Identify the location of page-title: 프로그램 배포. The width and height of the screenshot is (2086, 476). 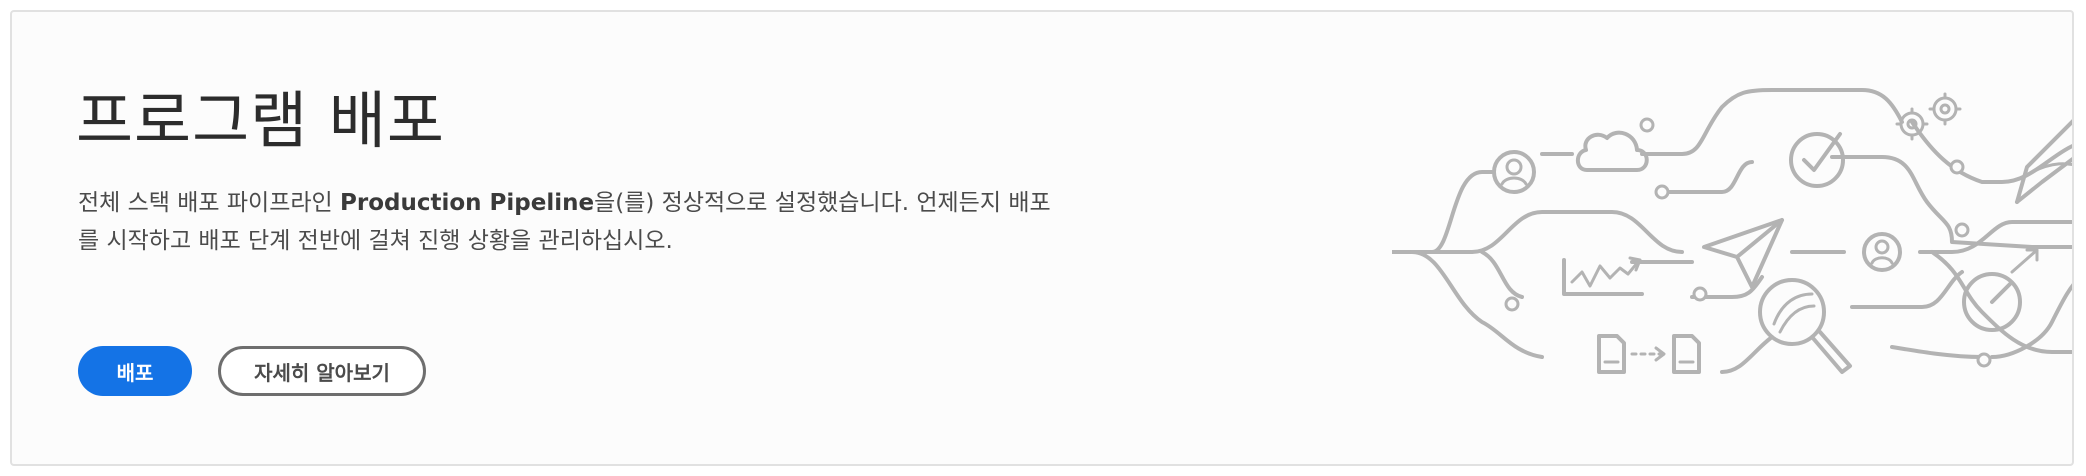
(260, 120).